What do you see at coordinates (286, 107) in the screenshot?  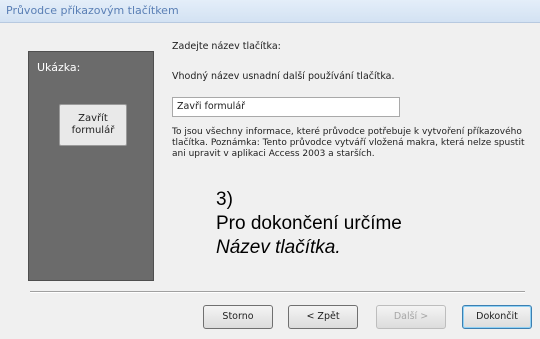 I see `button-name-input: Zavři formulář` at bounding box center [286, 107].